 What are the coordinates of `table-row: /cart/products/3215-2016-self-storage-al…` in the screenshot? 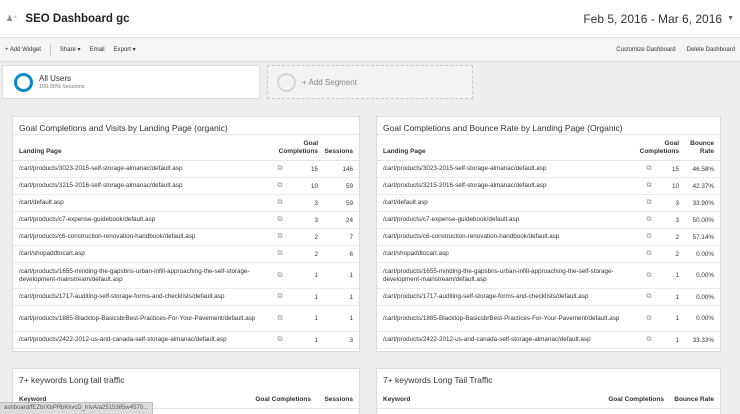 It's located at (548, 186).